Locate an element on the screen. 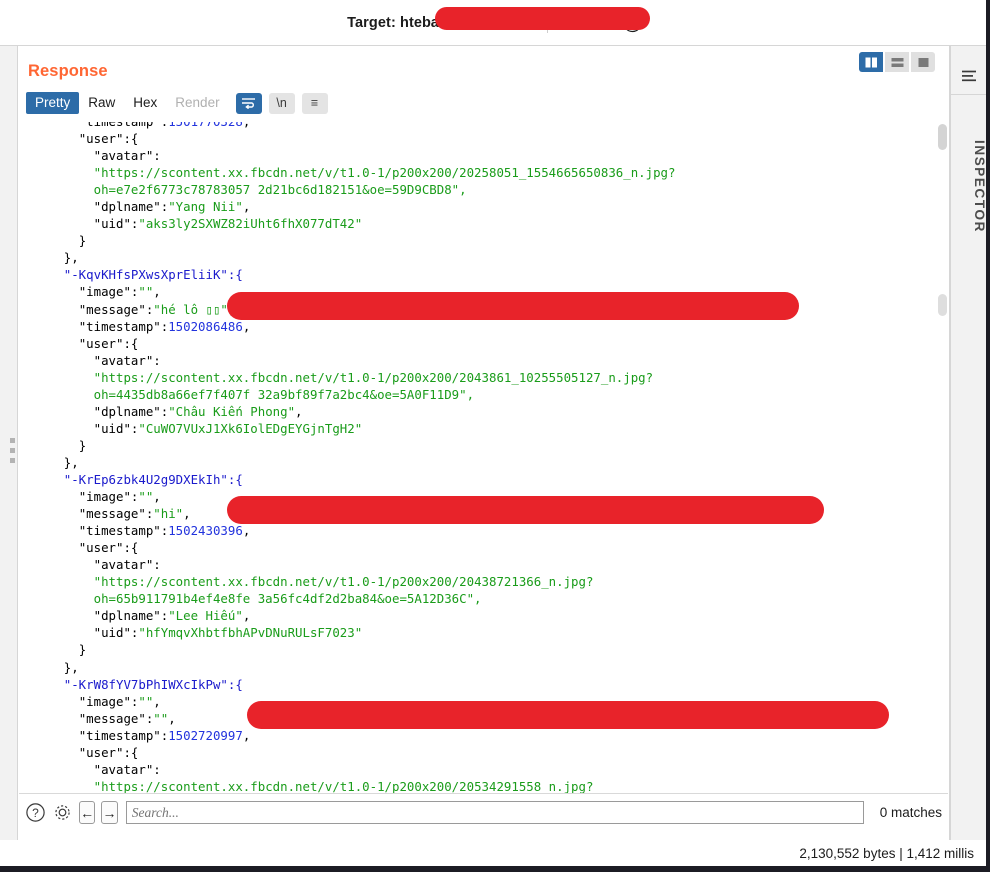  word-wrap-icon is located at coordinates (248, 103).